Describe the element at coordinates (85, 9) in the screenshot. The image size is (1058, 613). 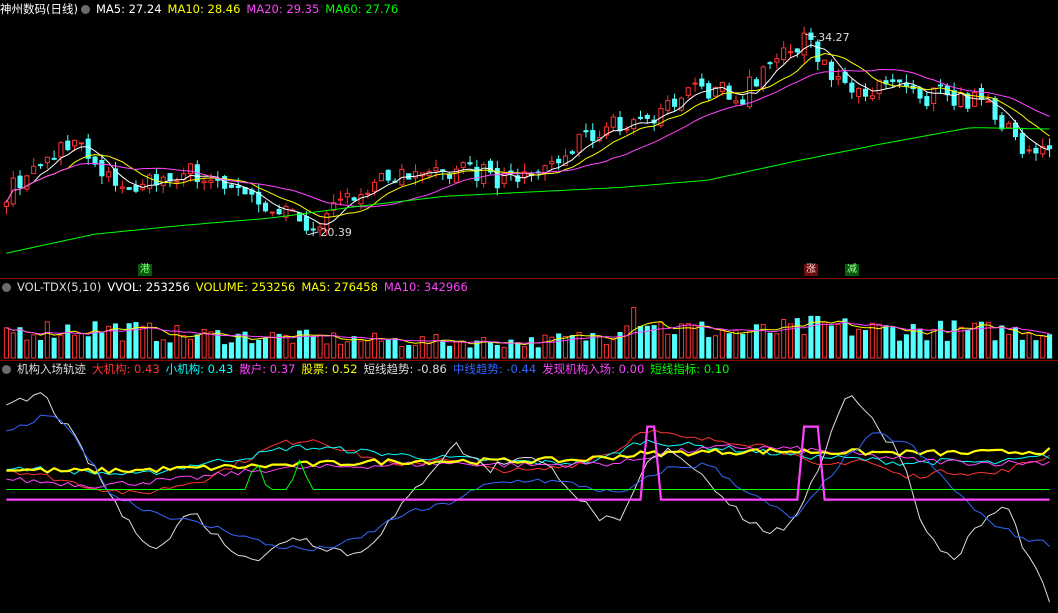
I see `settings-circle-icon` at that location.